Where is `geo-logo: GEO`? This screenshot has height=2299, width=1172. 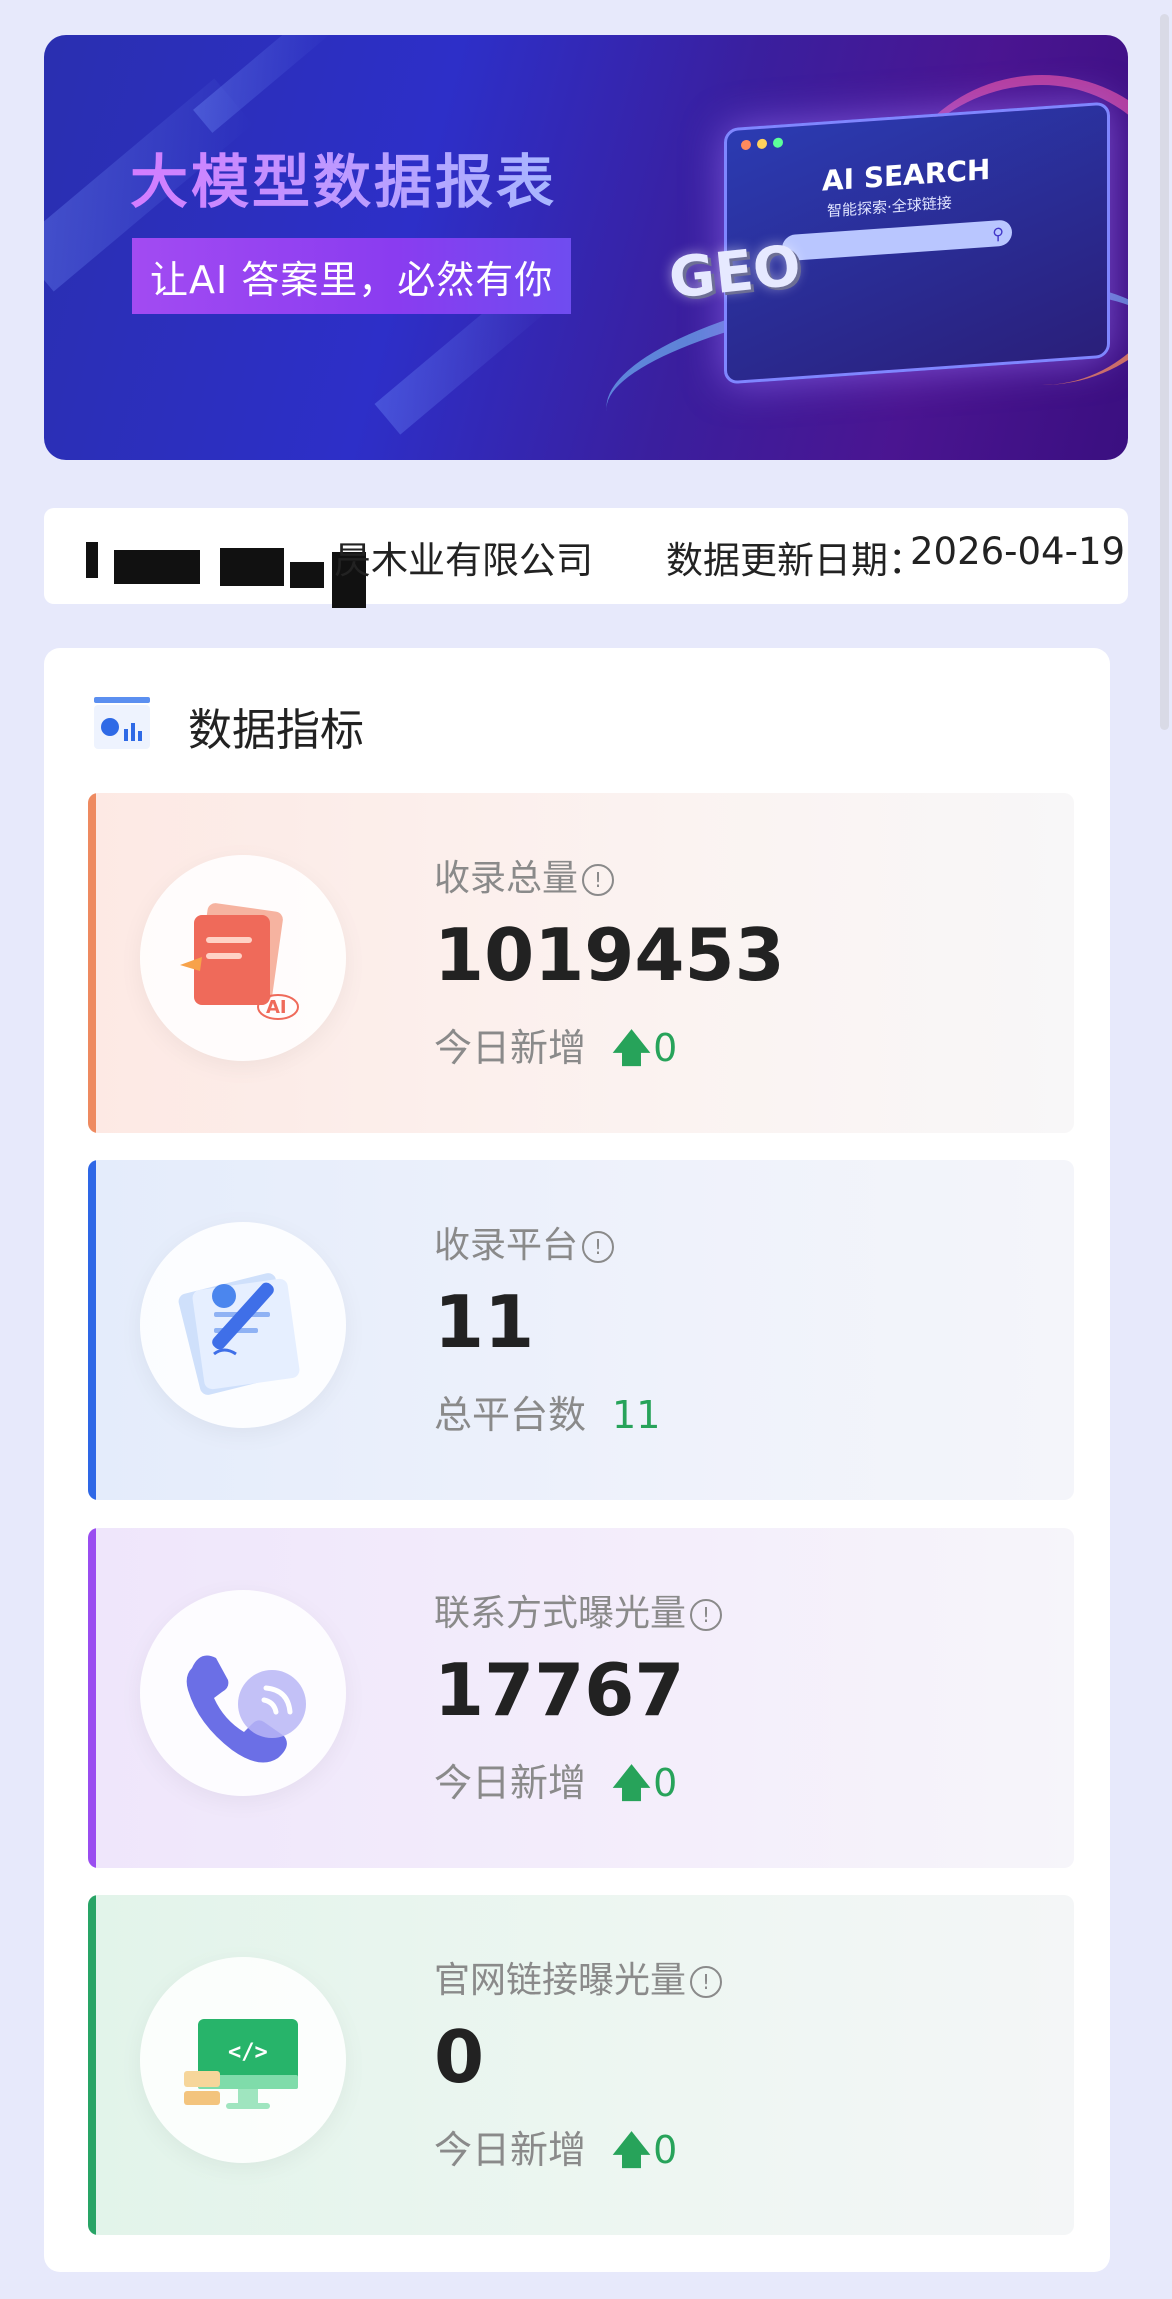
geo-logo: GEO is located at coordinates (734, 272).